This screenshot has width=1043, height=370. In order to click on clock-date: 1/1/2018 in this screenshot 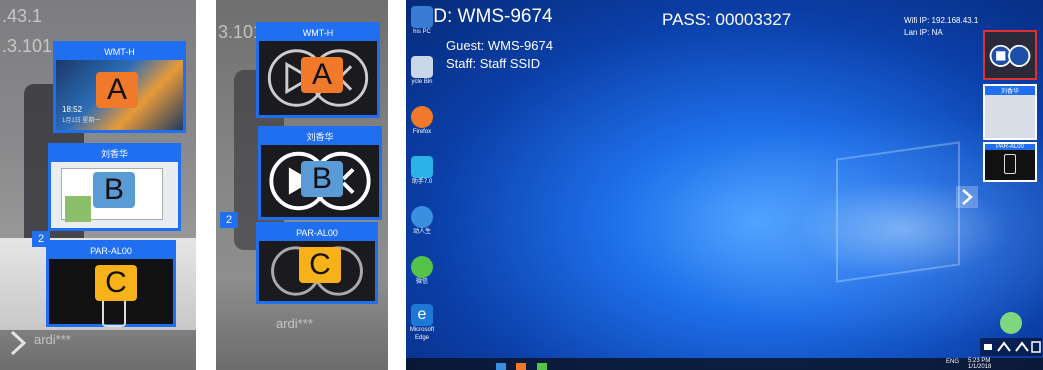, I will do `click(980, 367)`.